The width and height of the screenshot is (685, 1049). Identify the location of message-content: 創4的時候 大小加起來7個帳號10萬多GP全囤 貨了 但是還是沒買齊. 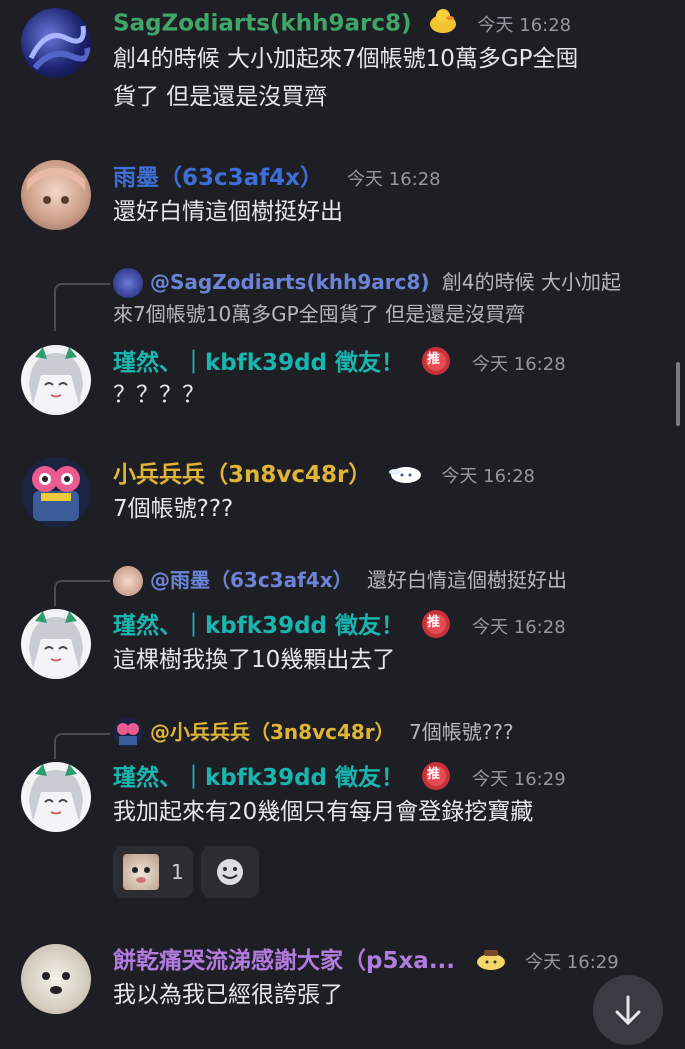
(346, 78).